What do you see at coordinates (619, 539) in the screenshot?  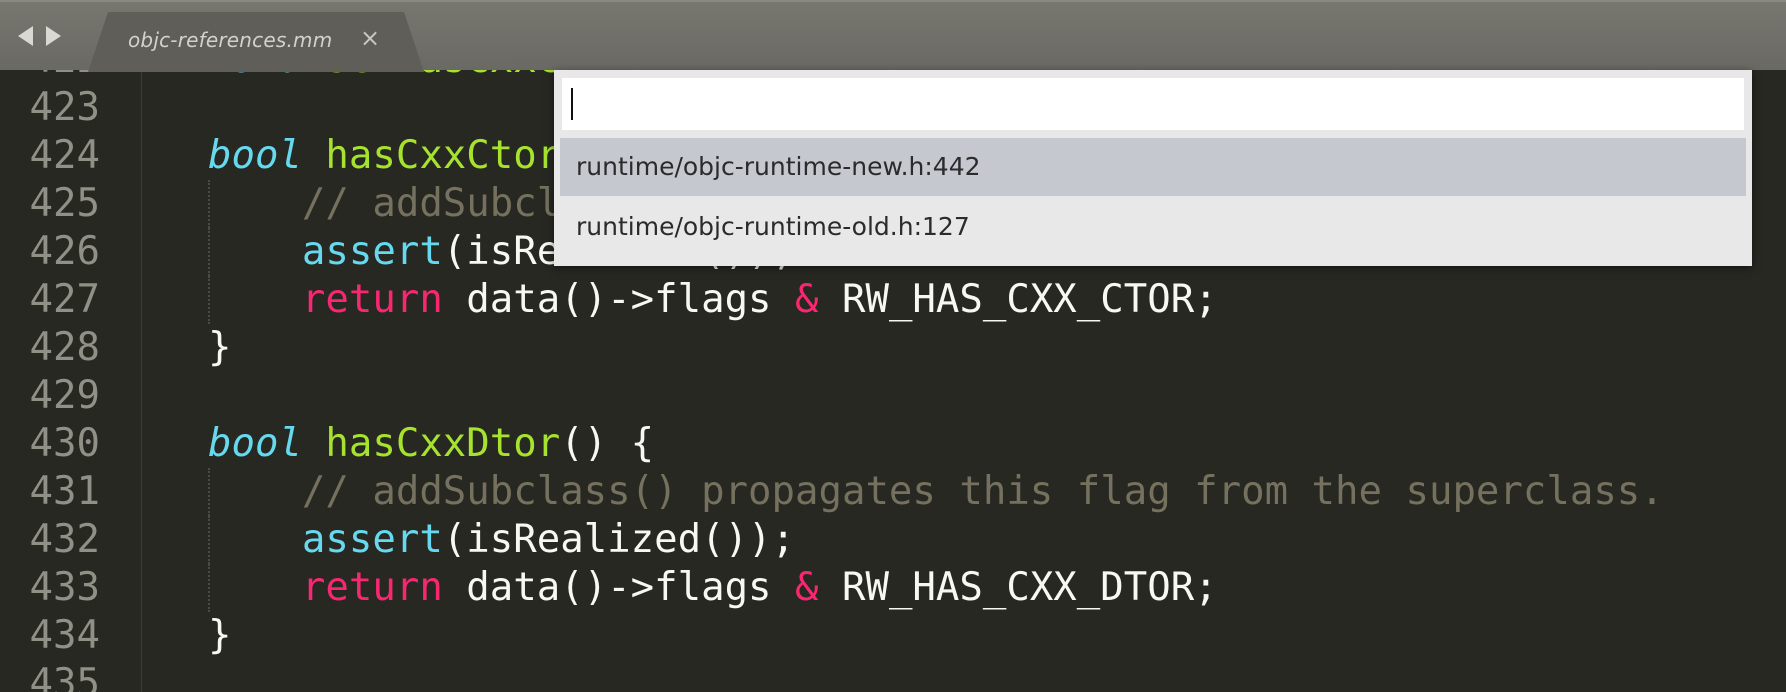 I see `code-token: (isRealized());` at bounding box center [619, 539].